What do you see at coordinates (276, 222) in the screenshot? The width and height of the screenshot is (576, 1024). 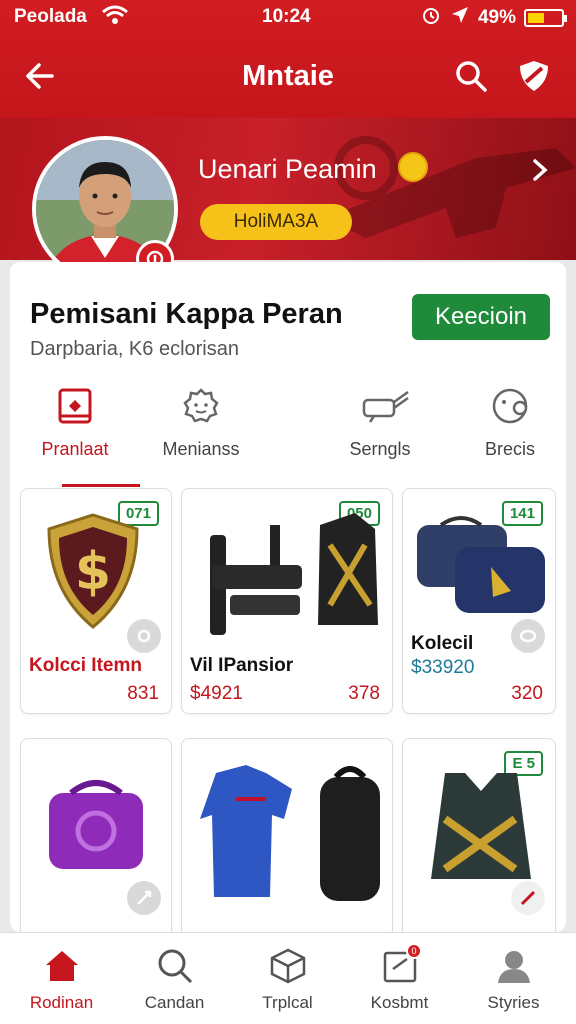 I see `profile-tag: HoliMA3A` at bounding box center [276, 222].